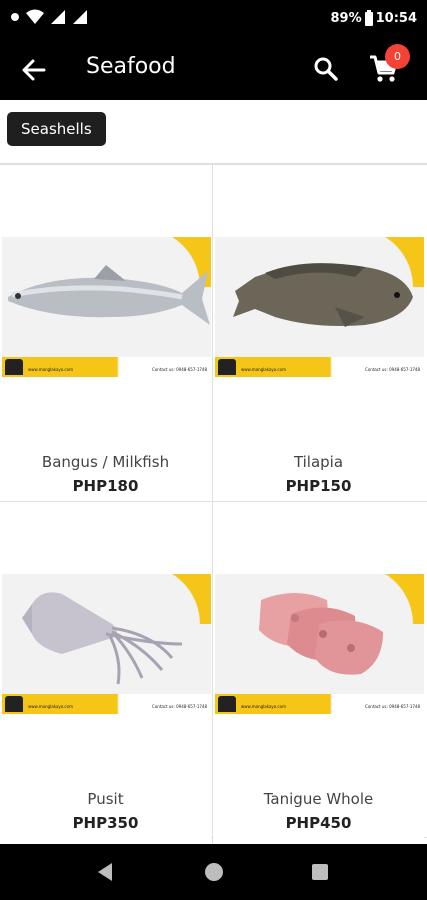 The width and height of the screenshot is (427, 900). What do you see at coordinates (318, 823) in the screenshot?
I see `product-price: PHP450` at bounding box center [318, 823].